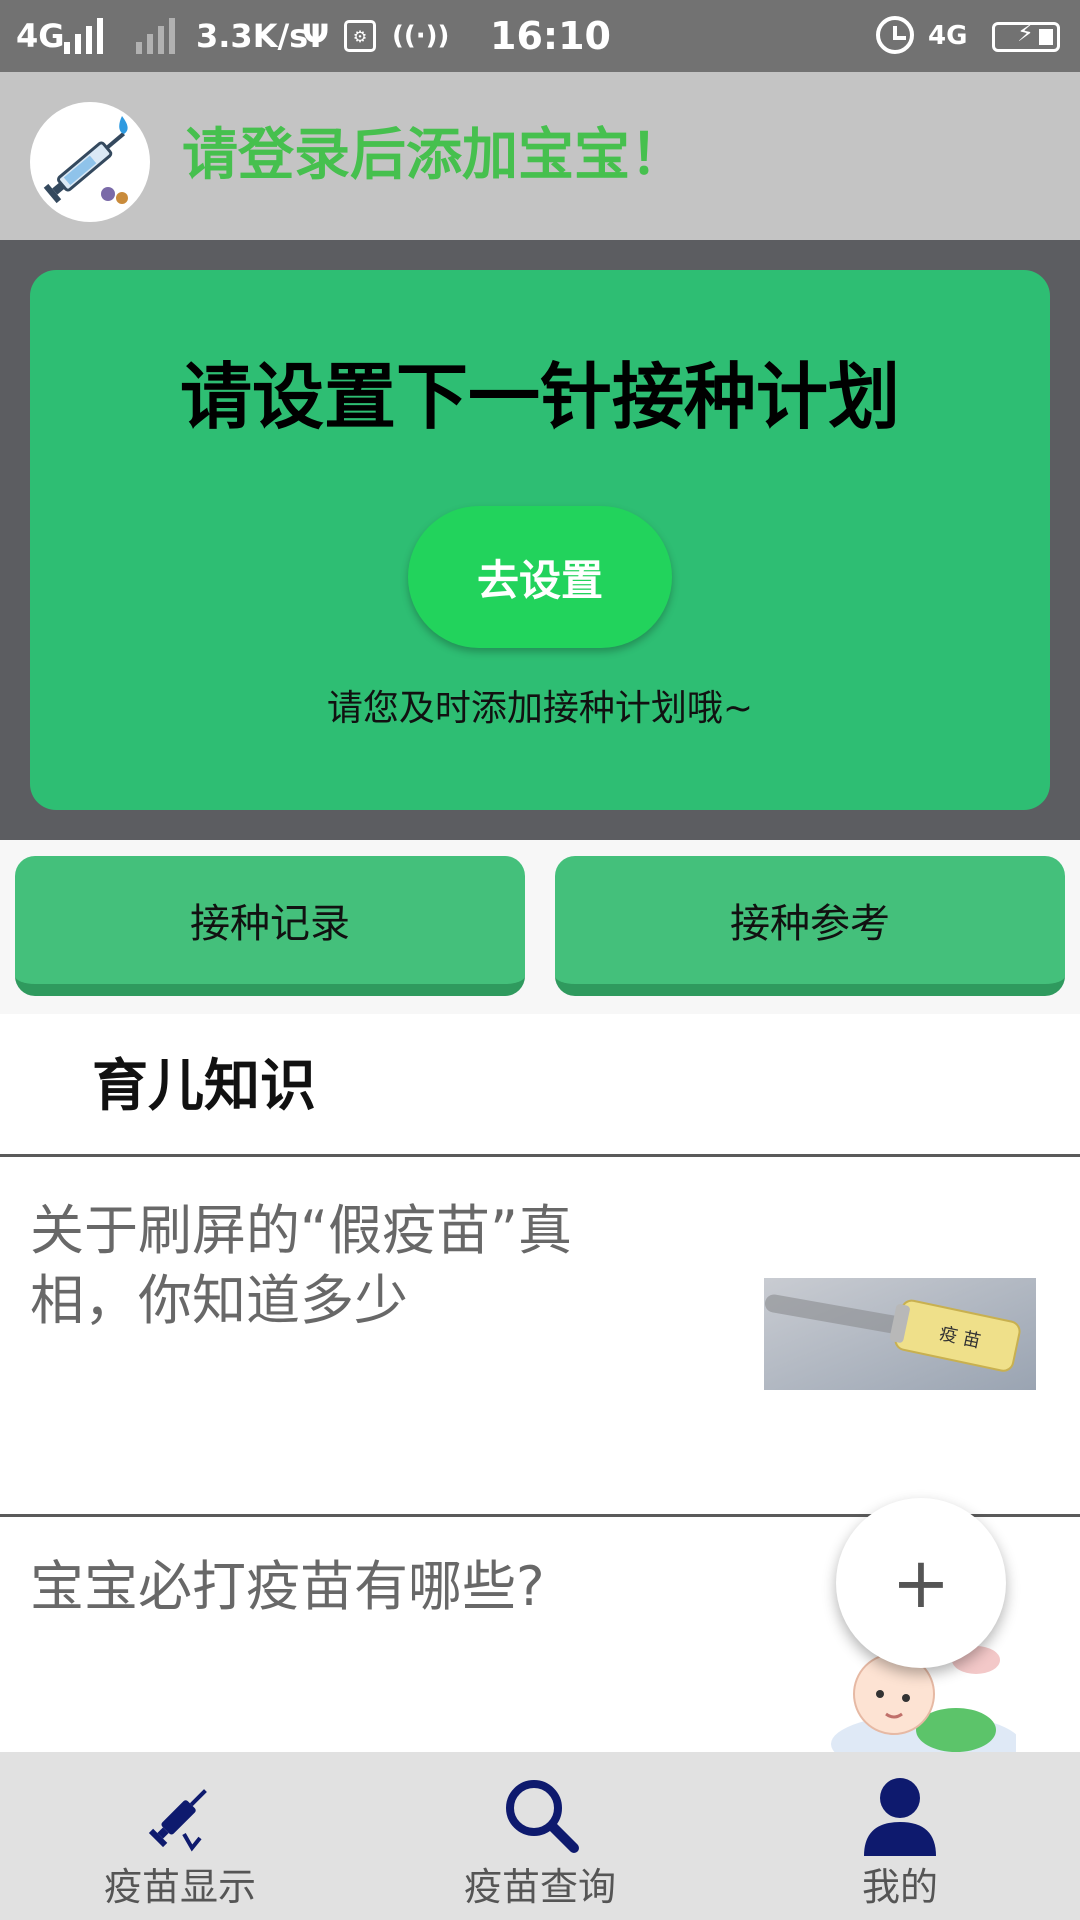 The image size is (1080, 1920). I want to click on syringe-icon, so click(177, 1820).